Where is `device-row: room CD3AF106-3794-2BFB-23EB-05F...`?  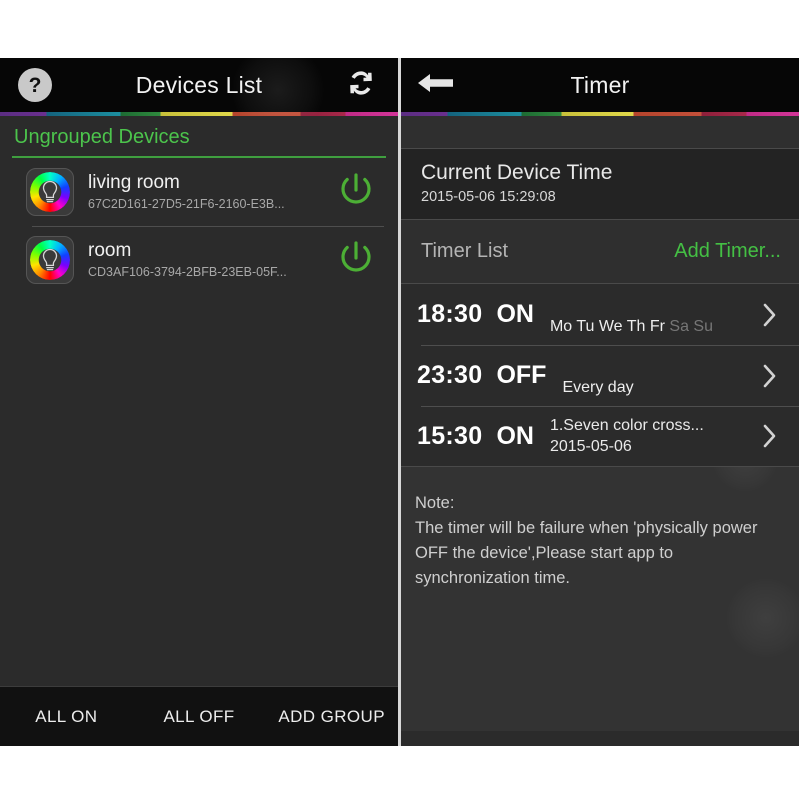 device-row: room CD3AF106-3794-2BFB-23EB-05F... is located at coordinates (199, 260).